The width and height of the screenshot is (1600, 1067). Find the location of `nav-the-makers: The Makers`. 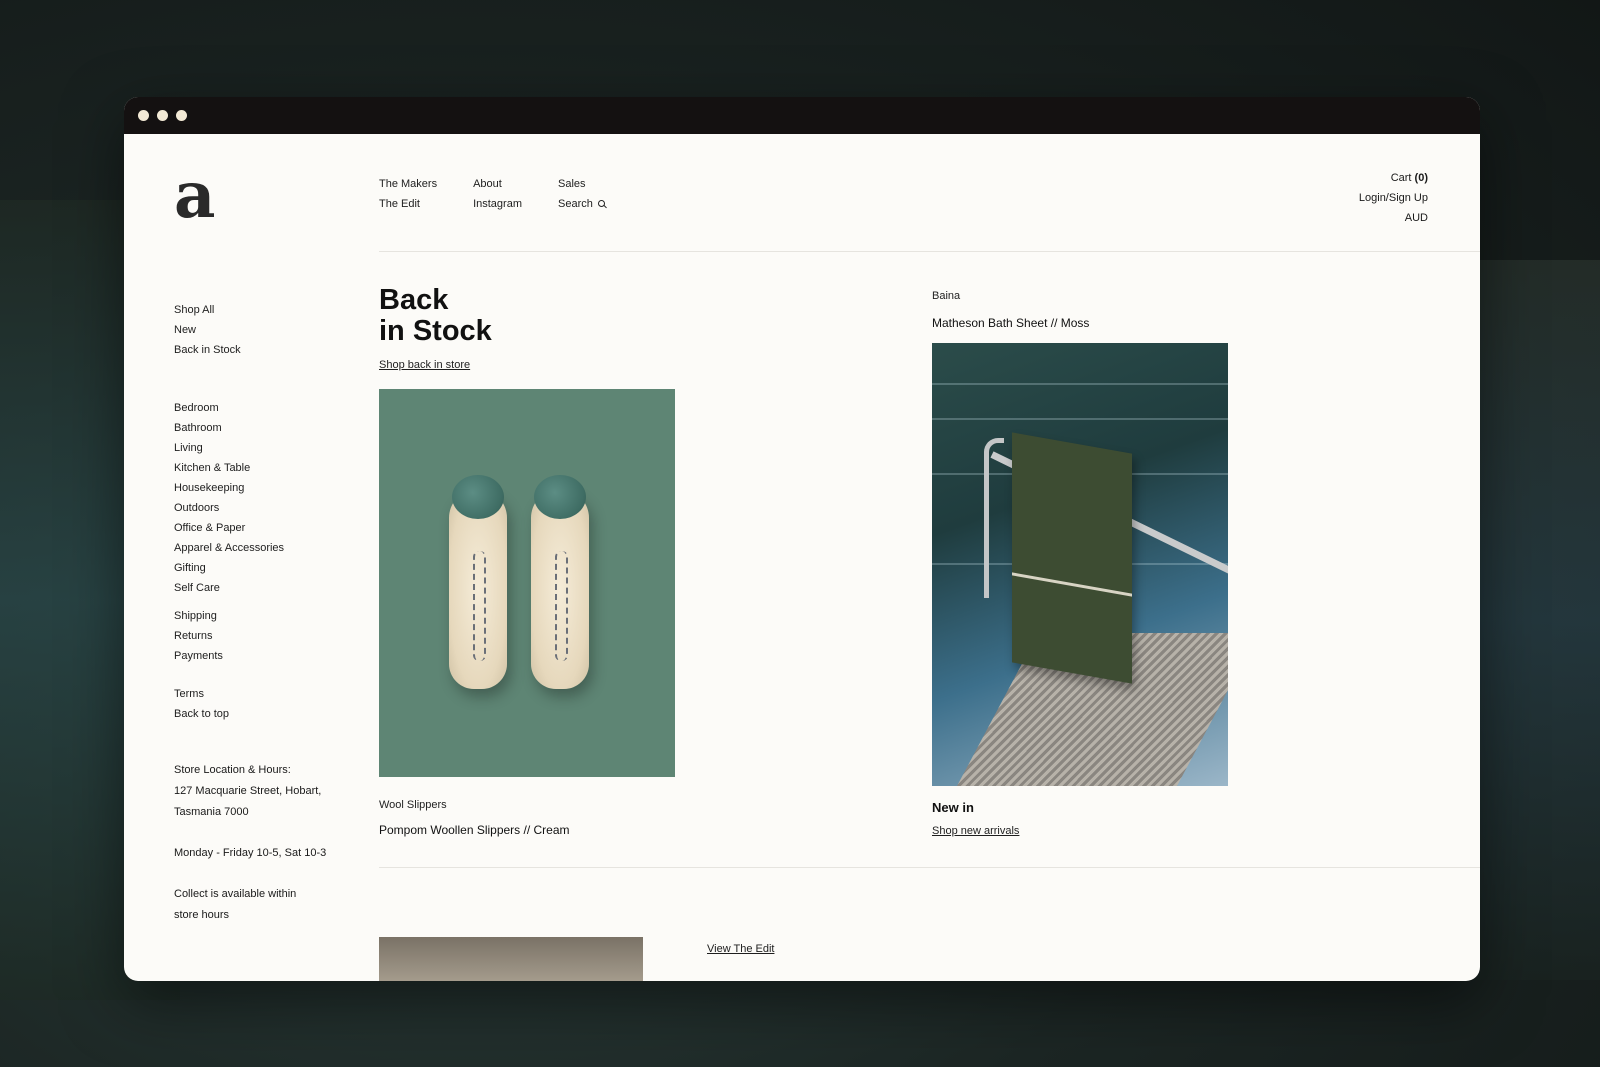

nav-the-makers: The Makers is located at coordinates (408, 184).